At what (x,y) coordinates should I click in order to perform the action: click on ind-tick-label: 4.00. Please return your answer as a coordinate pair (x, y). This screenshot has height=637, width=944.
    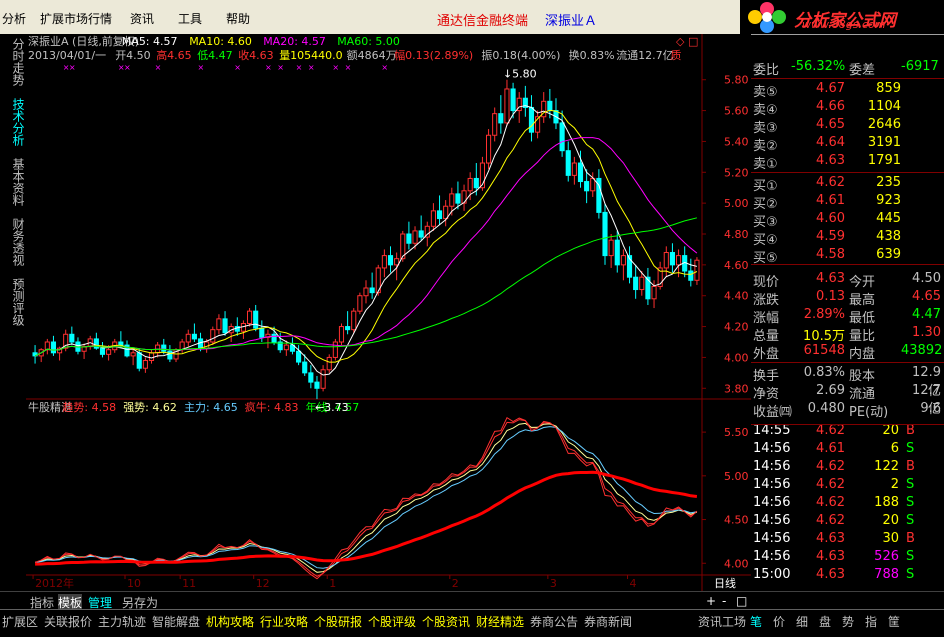
    Looking at the image, I should click on (736, 563).